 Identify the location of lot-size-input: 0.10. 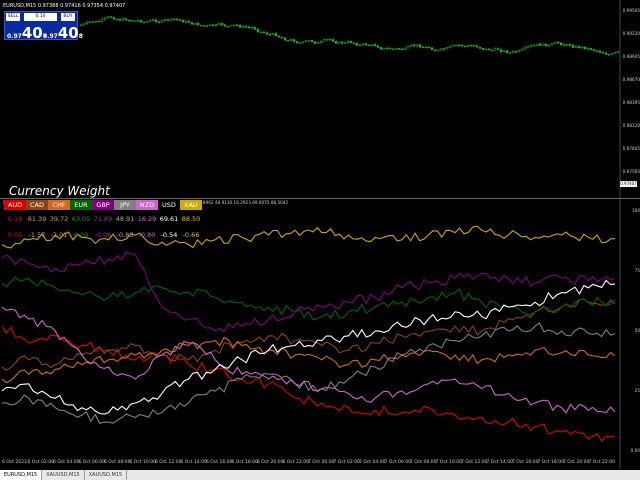
(40, 17).